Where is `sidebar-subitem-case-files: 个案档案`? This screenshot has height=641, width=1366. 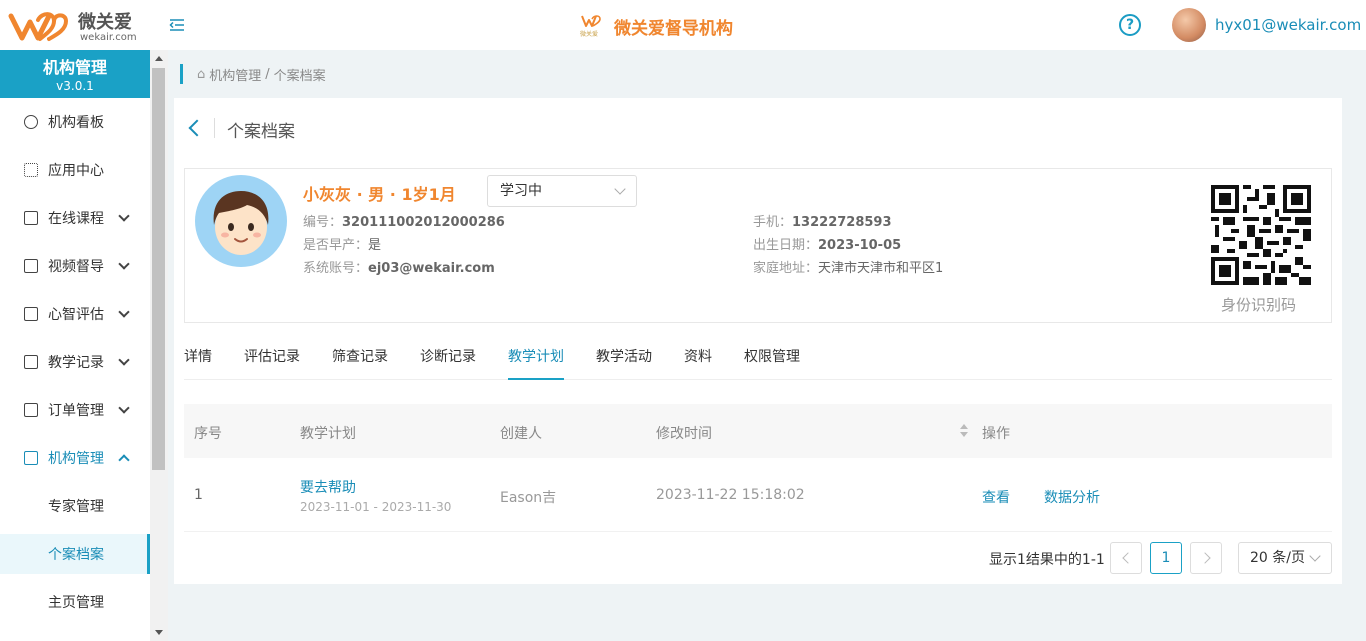
sidebar-subitem-case-files: 个案档案 is located at coordinates (75, 554).